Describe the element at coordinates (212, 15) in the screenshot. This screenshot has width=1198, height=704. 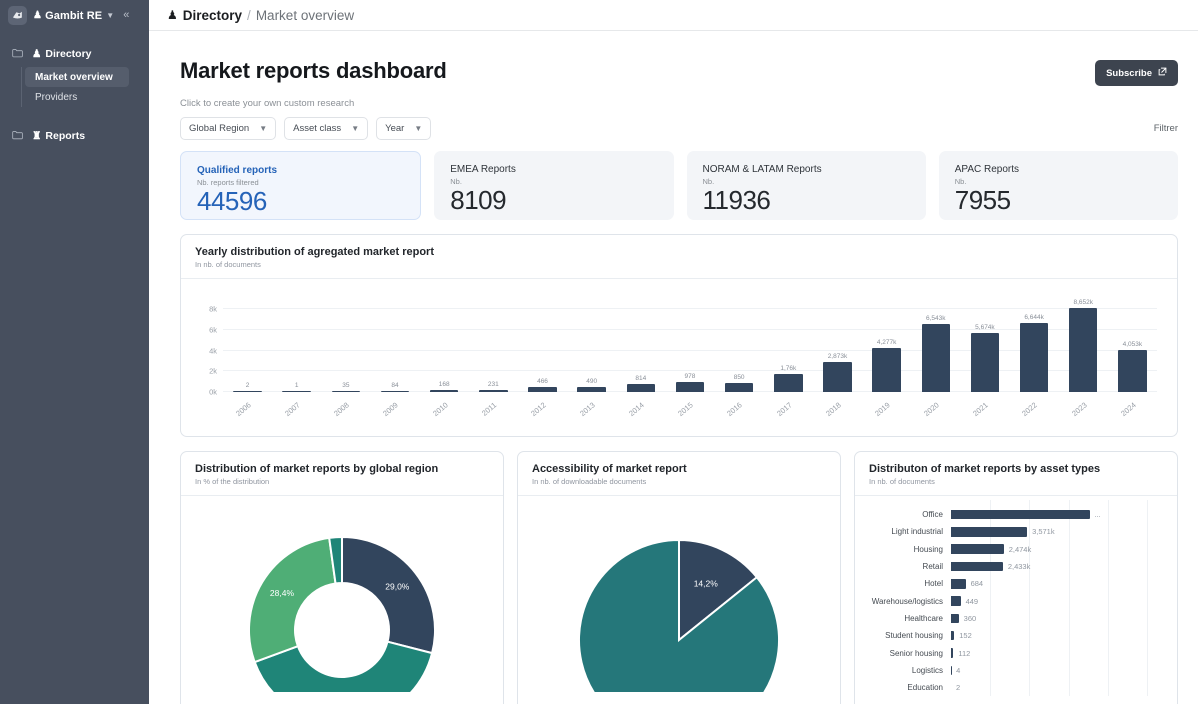
I see `breadcrumb-parent: Directory` at that location.